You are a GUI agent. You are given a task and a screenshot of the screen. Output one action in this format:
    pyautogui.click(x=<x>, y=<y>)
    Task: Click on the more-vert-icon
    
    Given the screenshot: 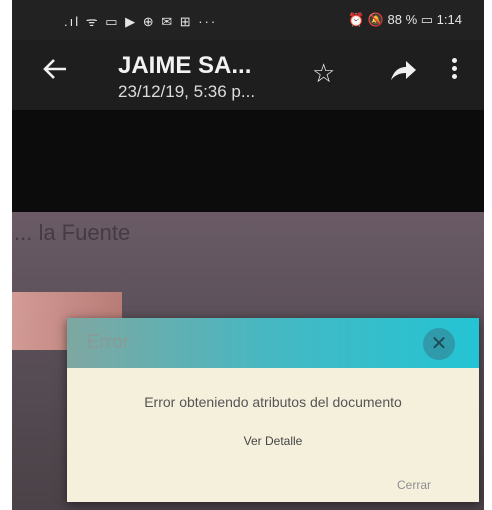 What is the action you would take?
    pyautogui.click(x=455, y=70)
    